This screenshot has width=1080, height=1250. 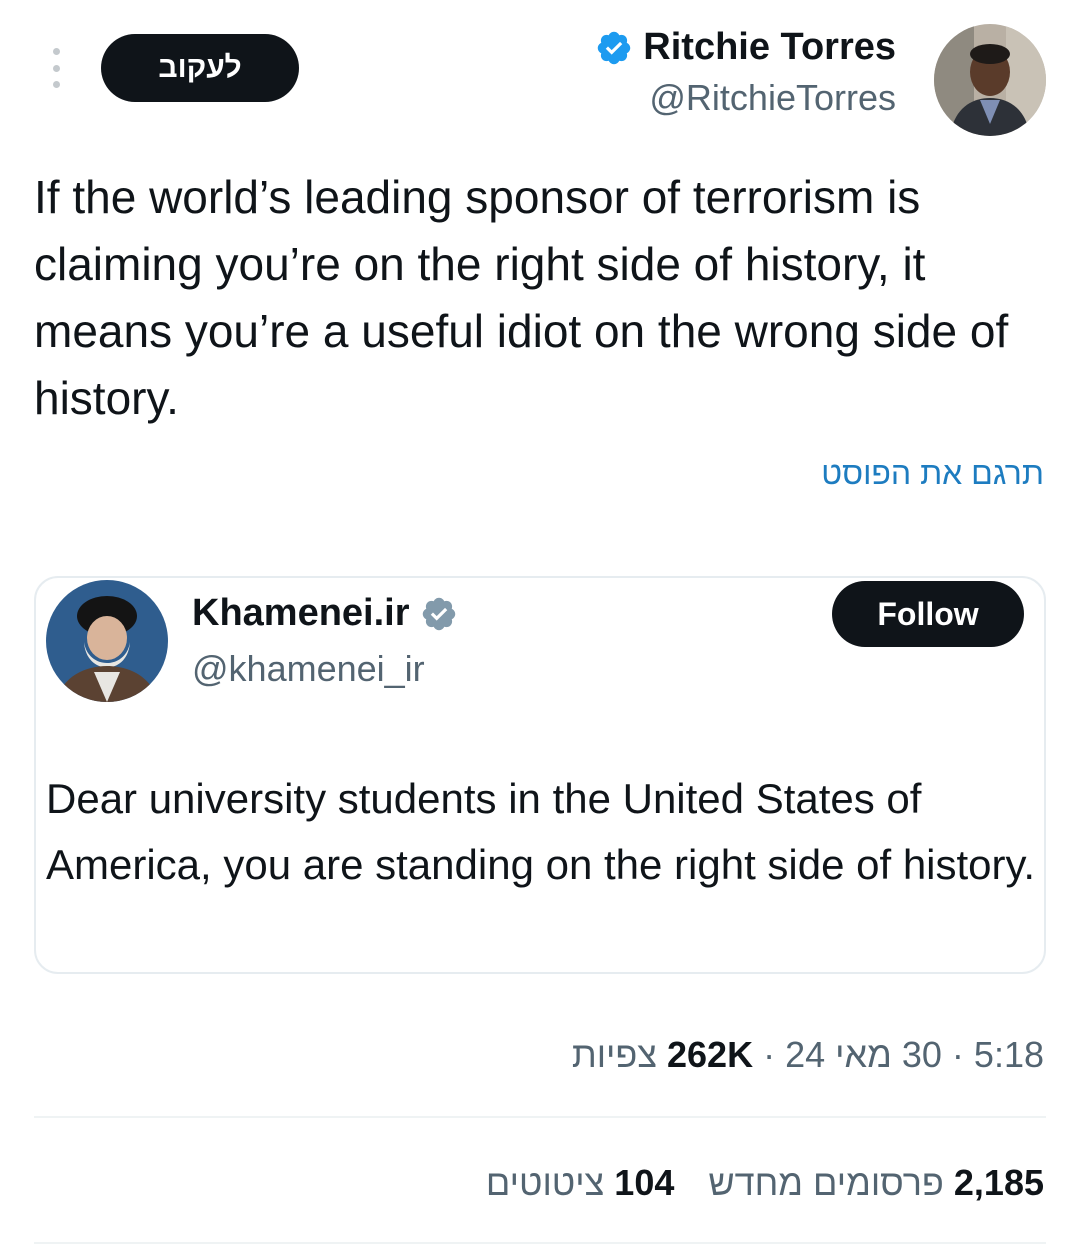 What do you see at coordinates (614, 47) in the screenshot?
I see `verified-badge-icon` at bounding box center [614, 47].